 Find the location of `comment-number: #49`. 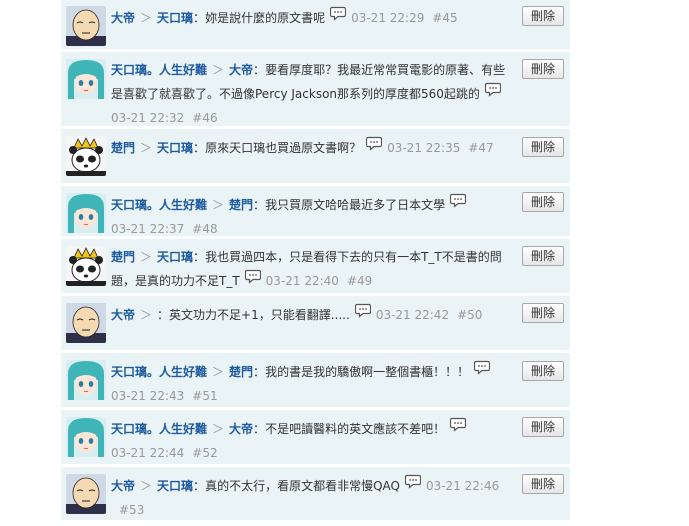

comment-number: #49 is located at coordinates (359, 281).